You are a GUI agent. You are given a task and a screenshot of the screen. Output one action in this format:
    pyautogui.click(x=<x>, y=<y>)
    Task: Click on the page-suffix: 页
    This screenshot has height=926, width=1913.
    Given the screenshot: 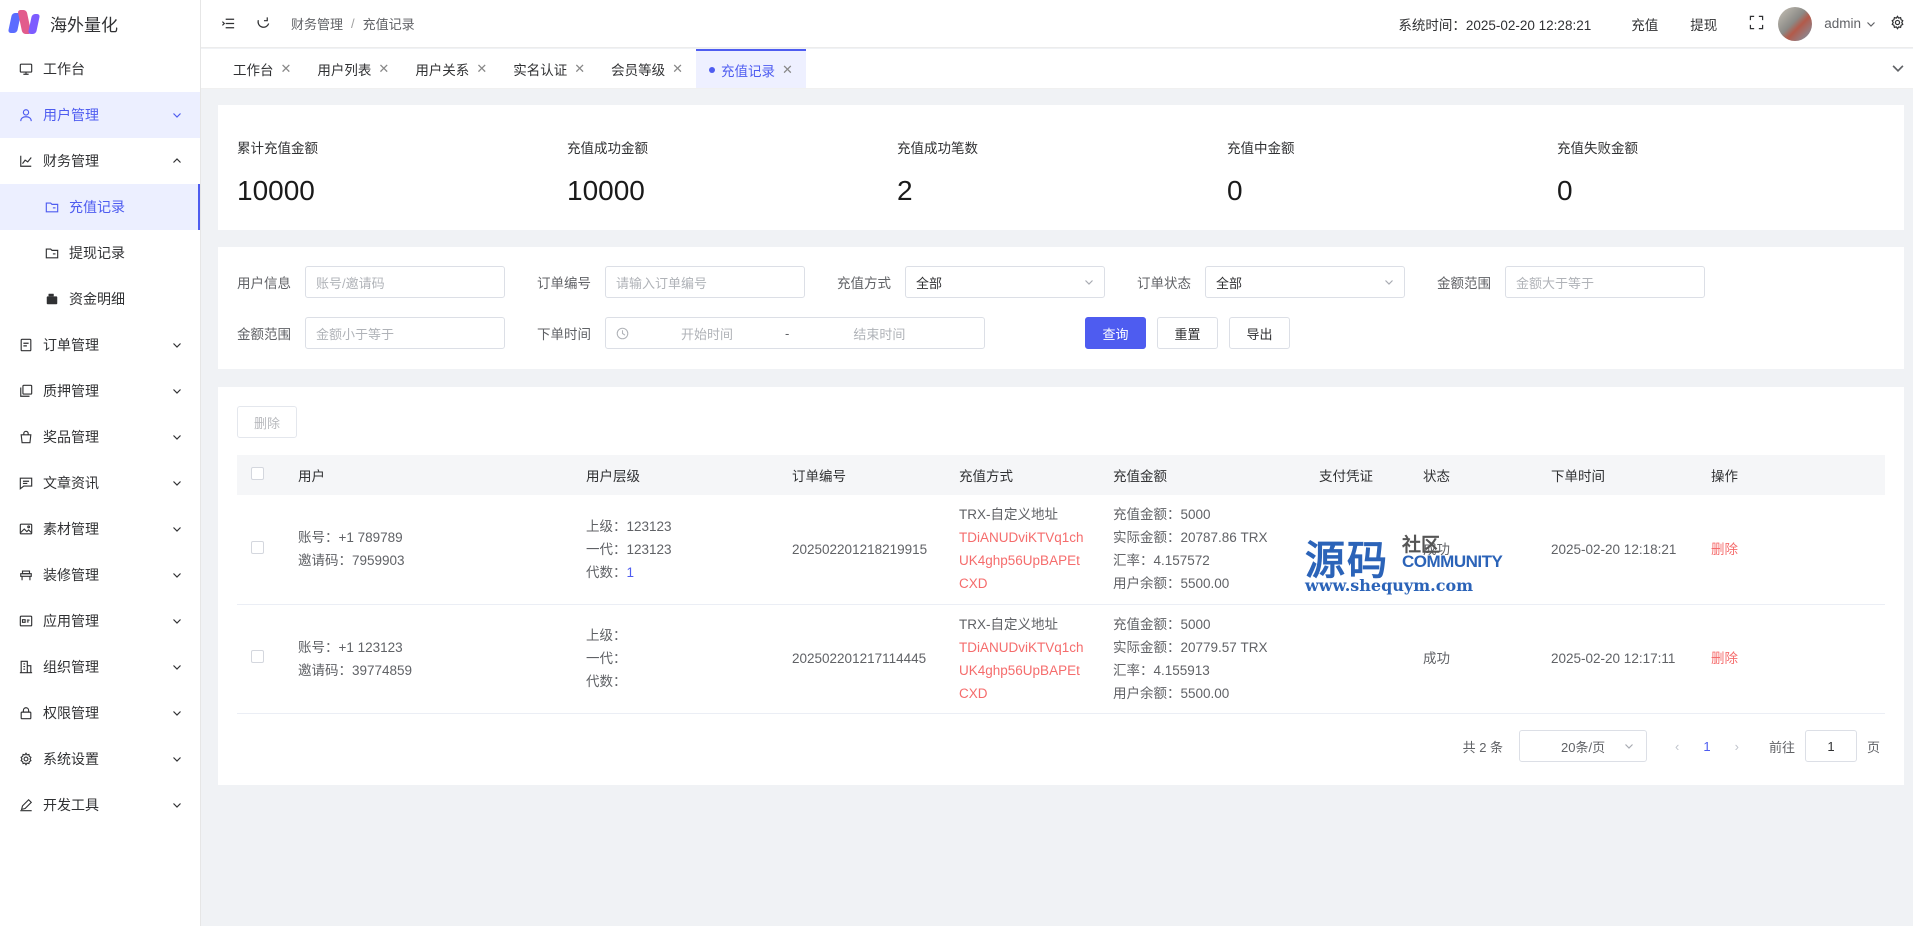 What is the action you would take?
    pyautogui.click(x=1873, y=747)
    